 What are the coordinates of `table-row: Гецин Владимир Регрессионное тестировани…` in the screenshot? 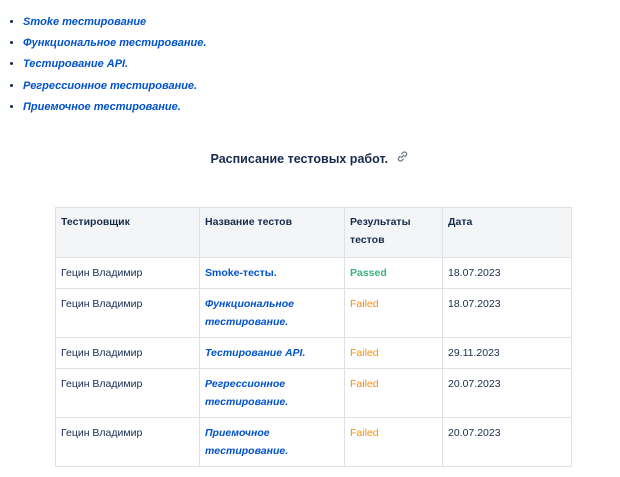 It's located at (313, 393).